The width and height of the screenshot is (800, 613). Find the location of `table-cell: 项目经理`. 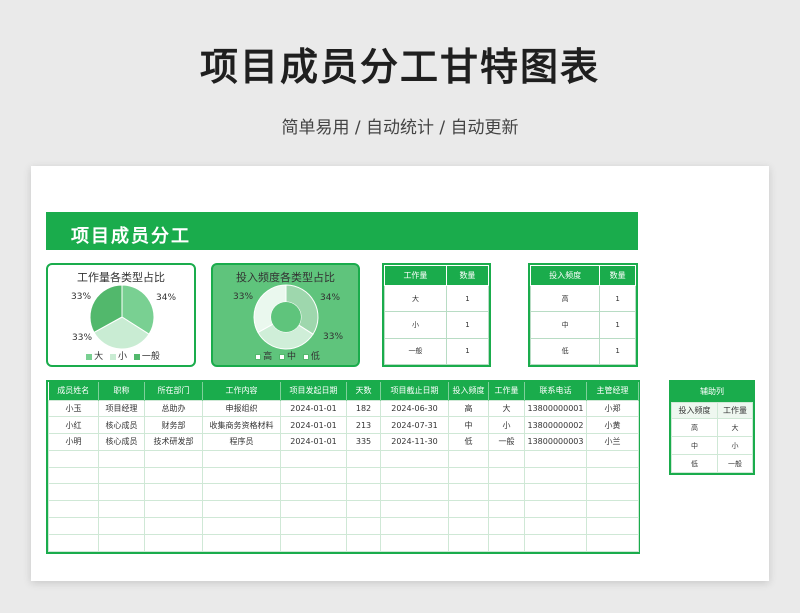

table-cell: 项目经理 is located at coordinates (121, 408).